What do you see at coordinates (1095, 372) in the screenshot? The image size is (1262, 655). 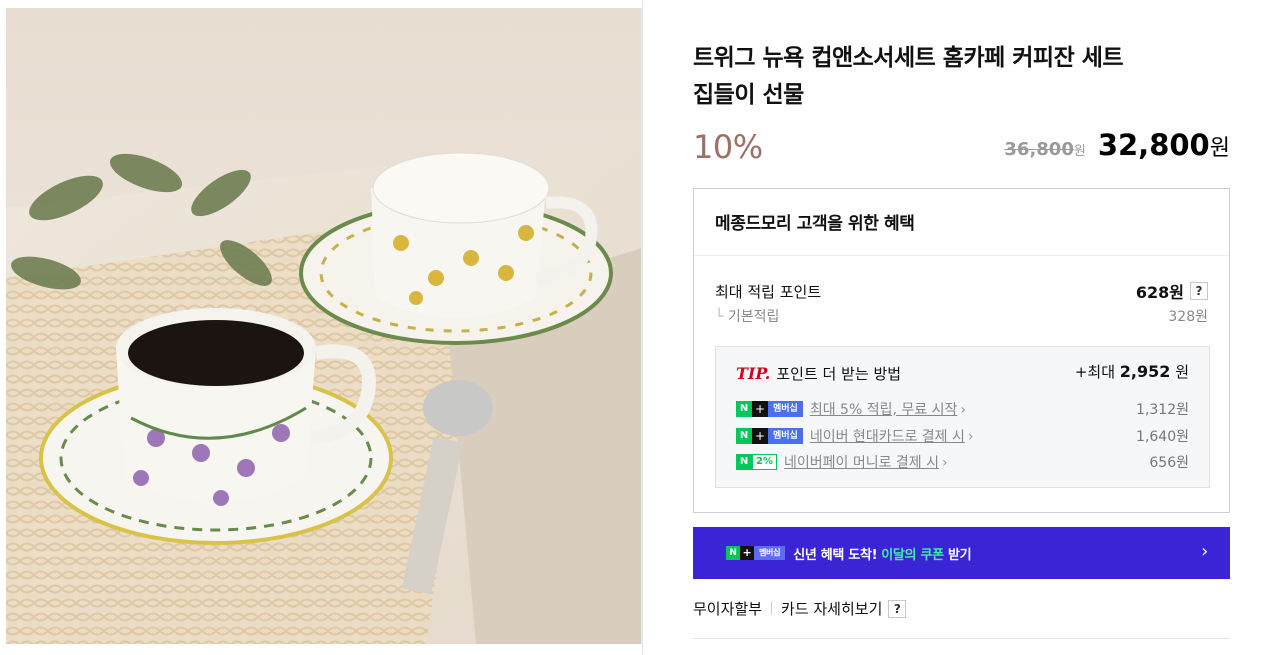 I see `tip-max-prefix: +최대` at bounding box center [1095, 372].